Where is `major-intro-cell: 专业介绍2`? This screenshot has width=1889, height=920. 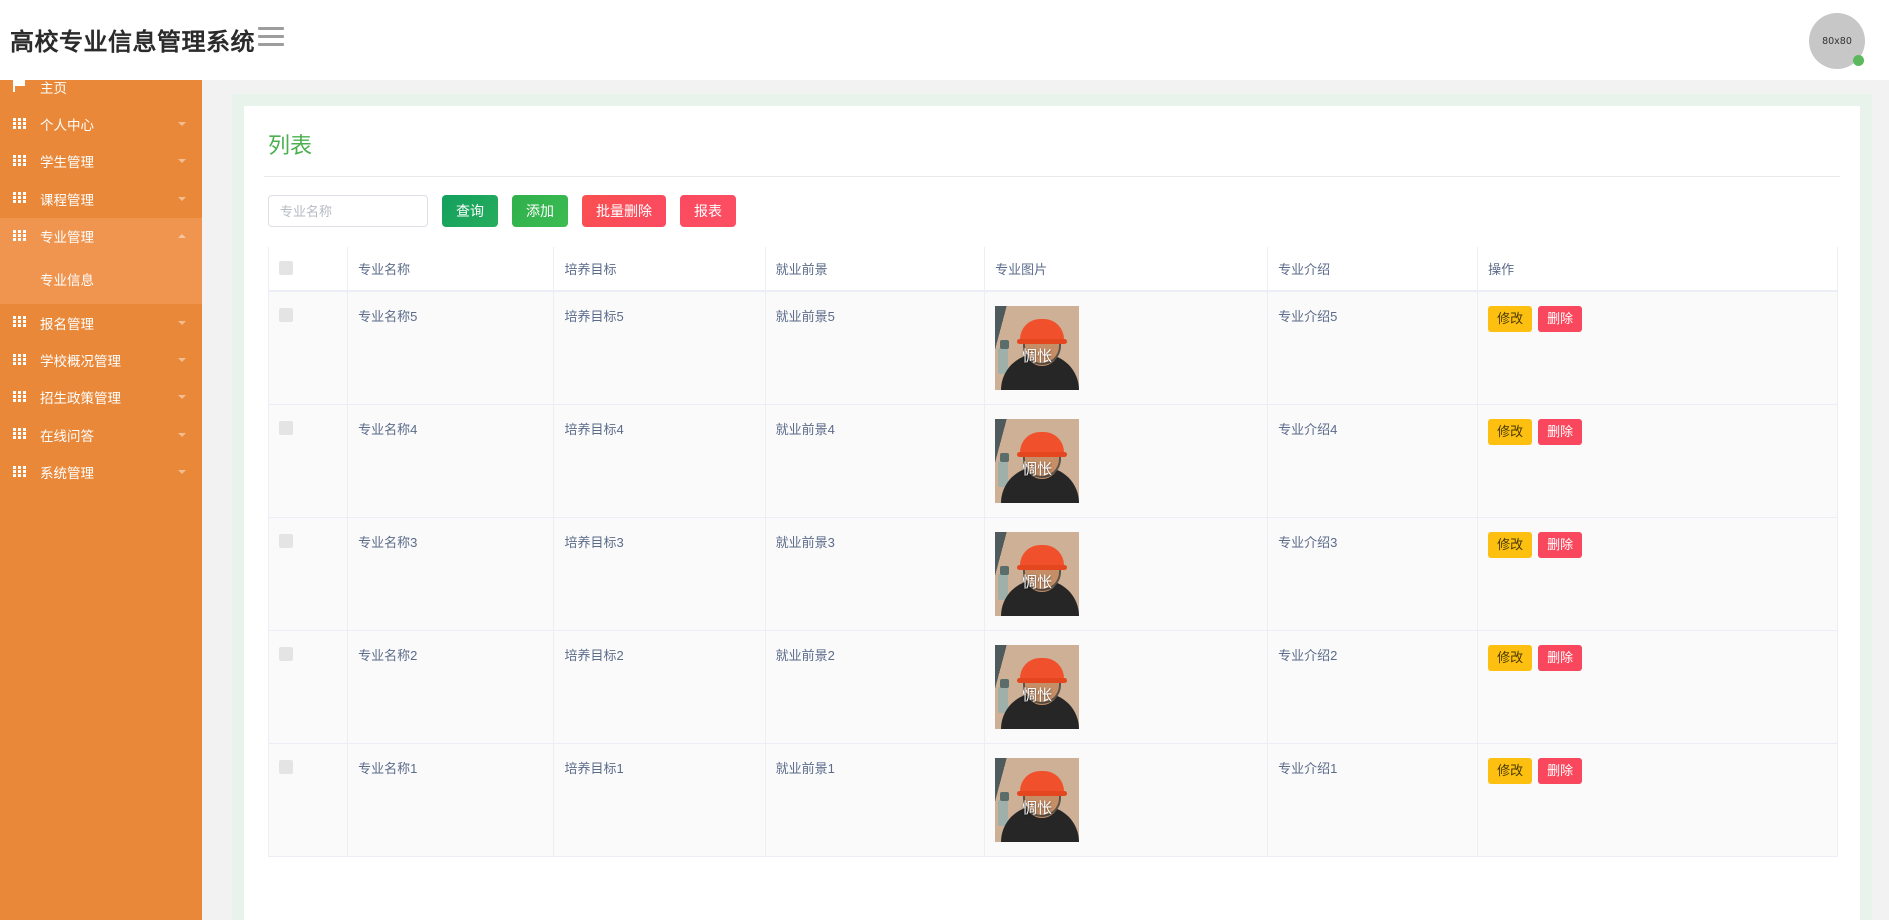 major-intro-cell: 专业介绍2 is located at coordinates (1373, 687).